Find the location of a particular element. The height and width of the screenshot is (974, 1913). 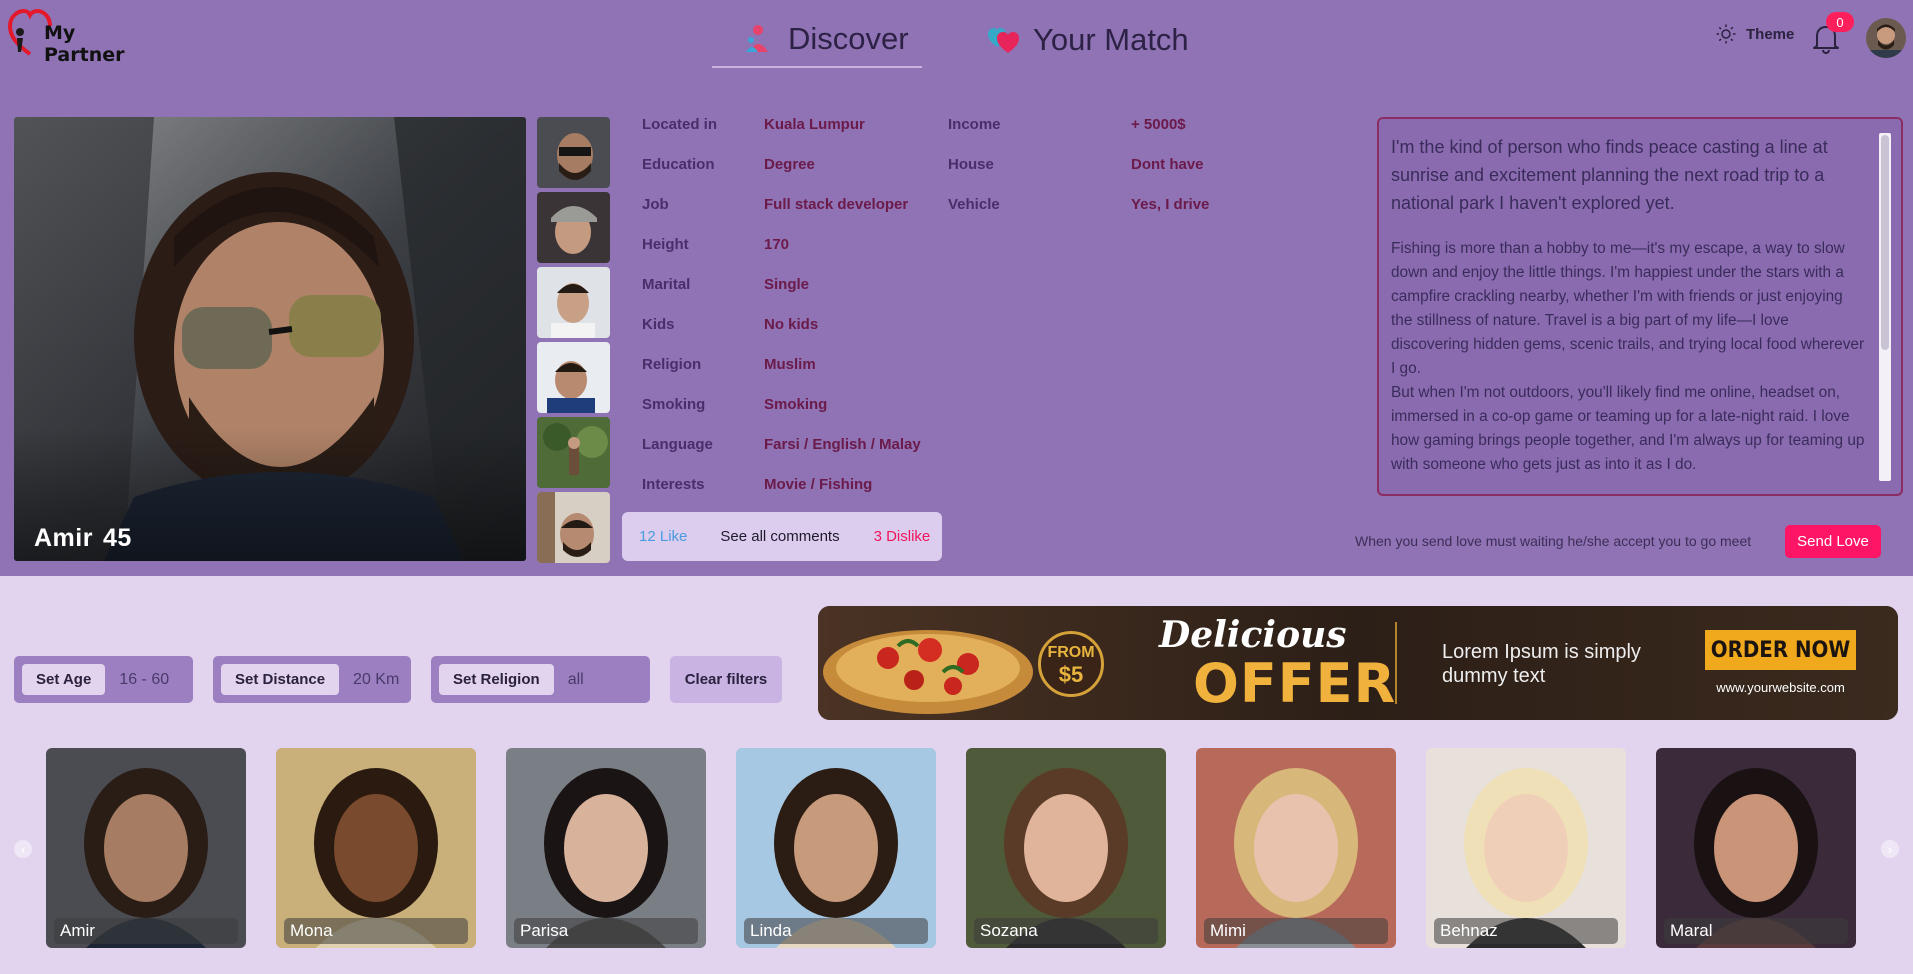

theme-toggle: Theme is located at coordinates (1755, 34).